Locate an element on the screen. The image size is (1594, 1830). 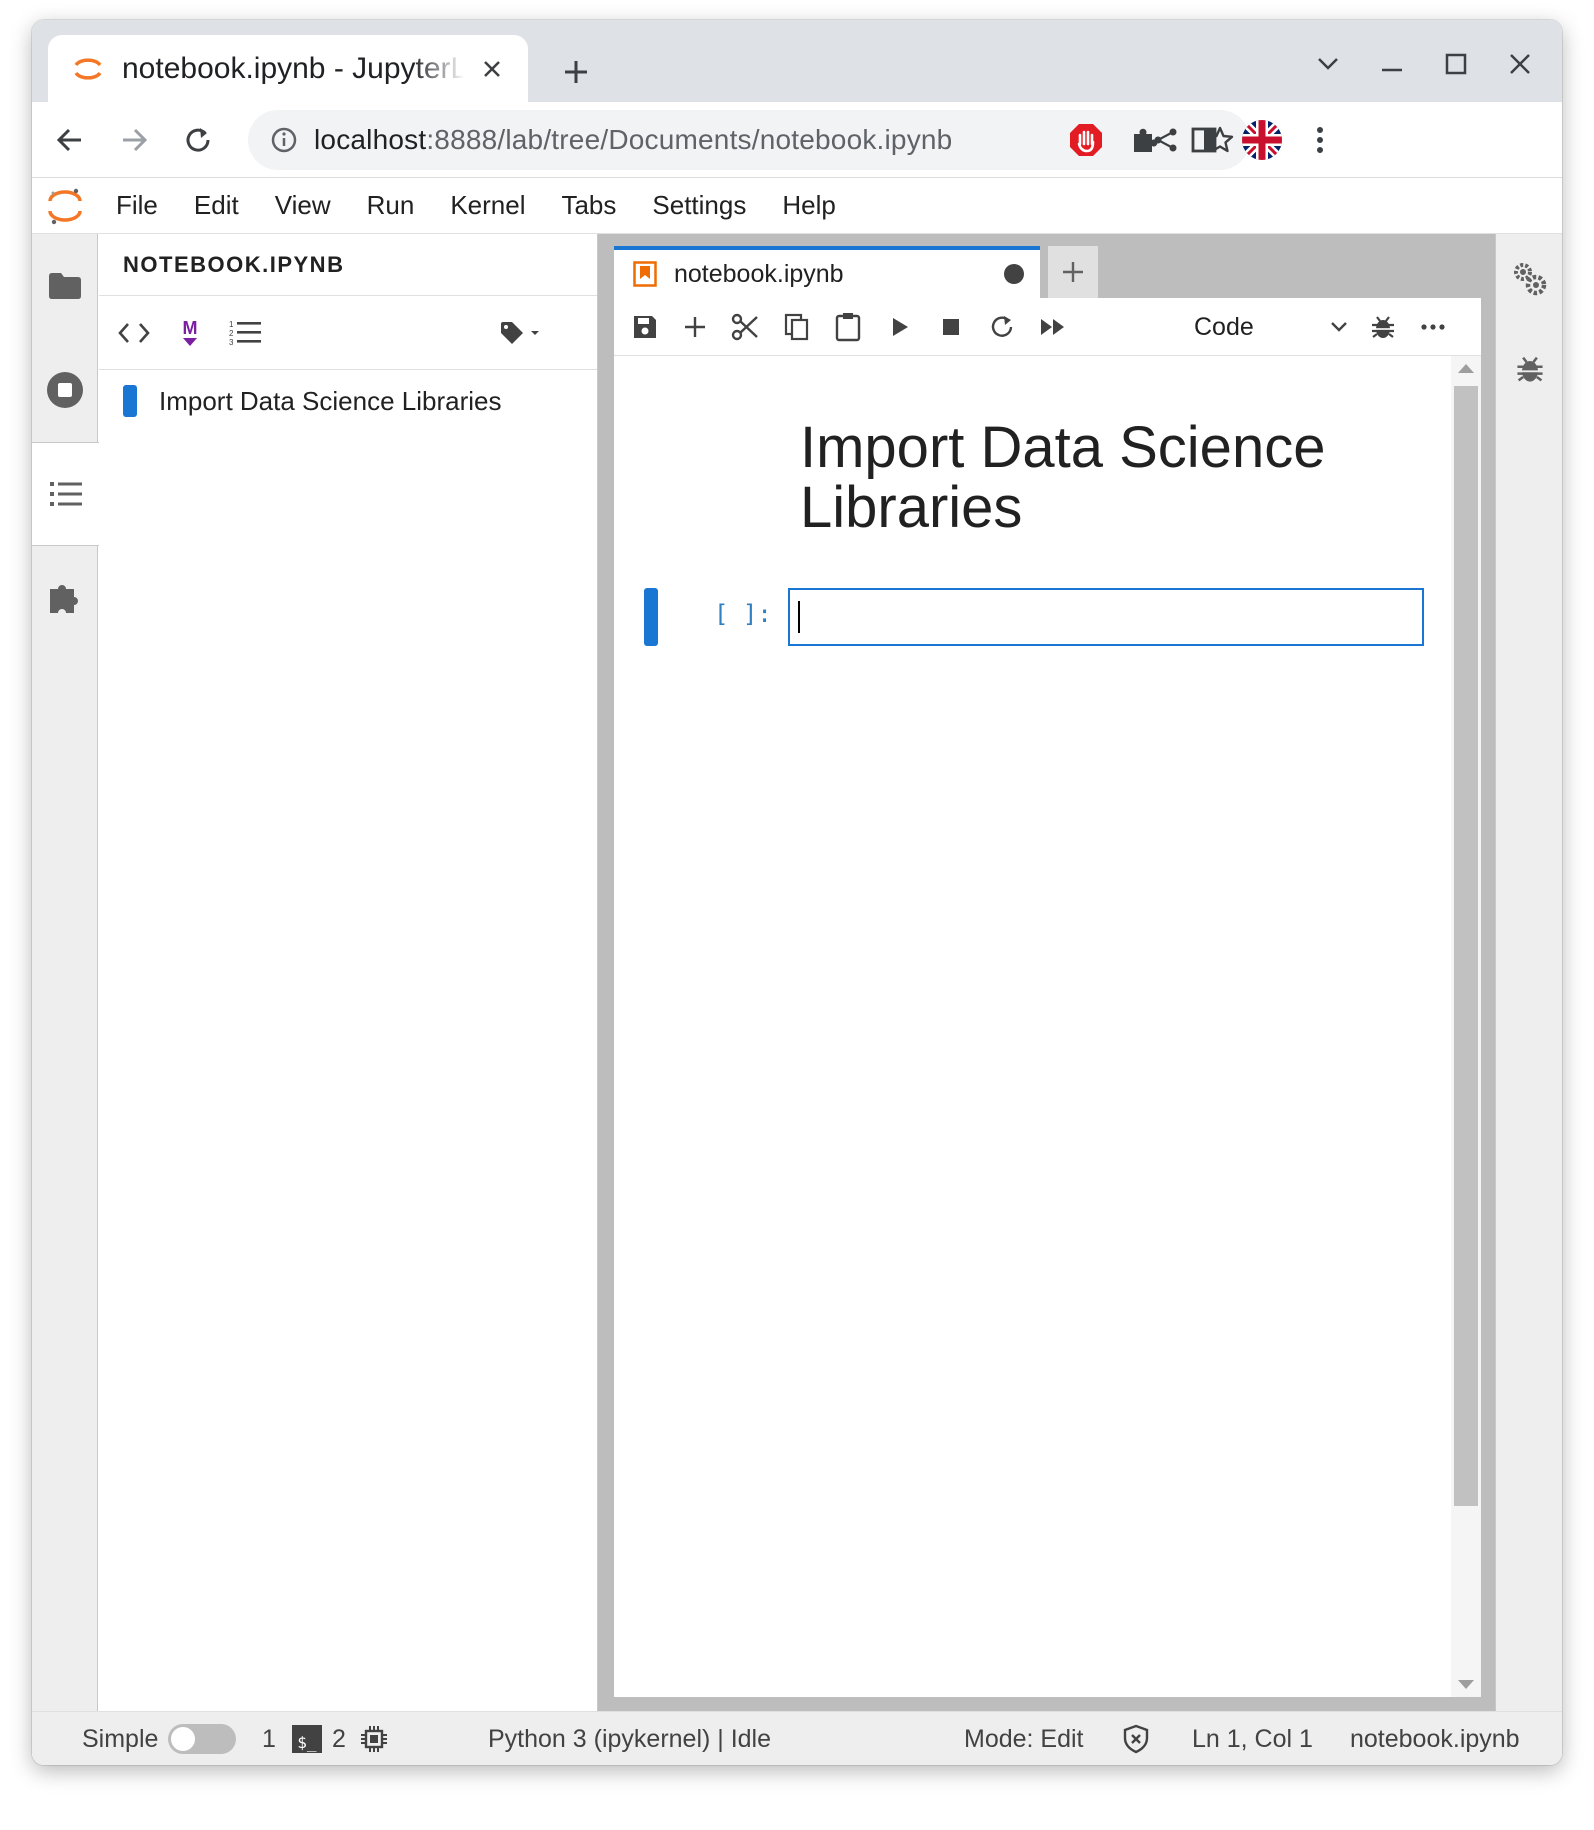
save-icon is located at coordinates (645, 327).